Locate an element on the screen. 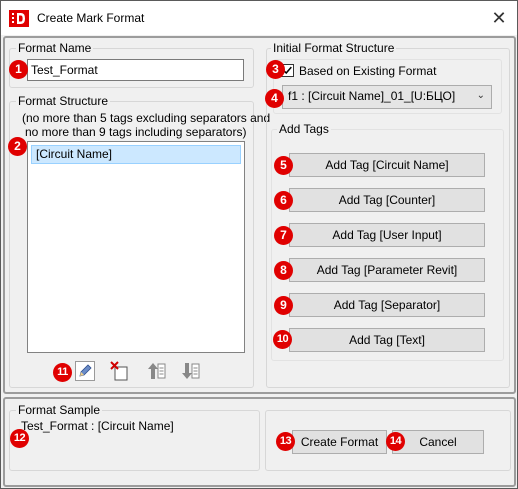 Image resolution: width=518 pixels, height=489 pixels. add-tags-label: Add Tags is located at coordinates (304, 129).